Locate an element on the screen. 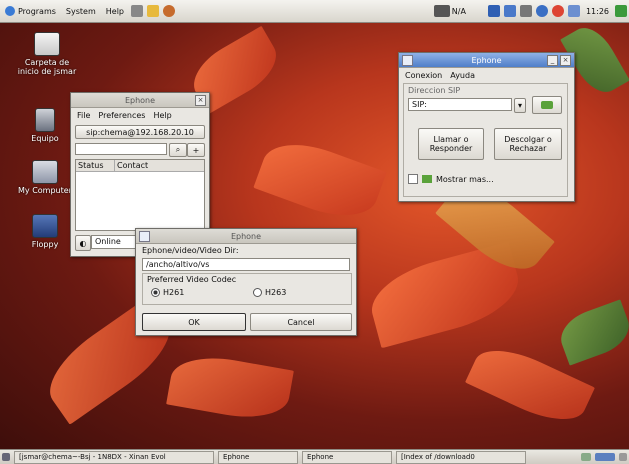 The width and height of the screenshot is (629, 464). status-toggle-button: ◐ is located at coordinates (83, 243).